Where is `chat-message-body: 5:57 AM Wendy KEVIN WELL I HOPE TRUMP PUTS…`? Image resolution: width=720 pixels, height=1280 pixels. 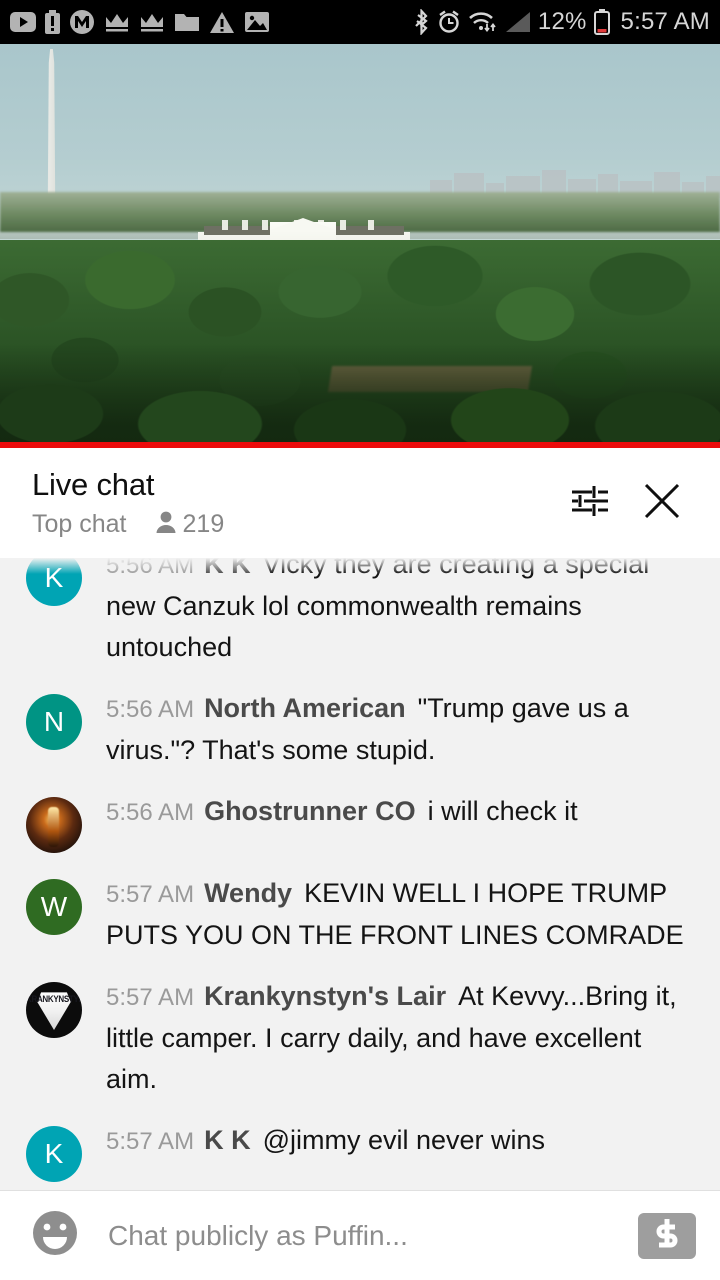 chat-message-body: 5:57 AM Wendy KEVIN WELL I HOPE TRUMP PUTS… is located at coordinates (400, 914).